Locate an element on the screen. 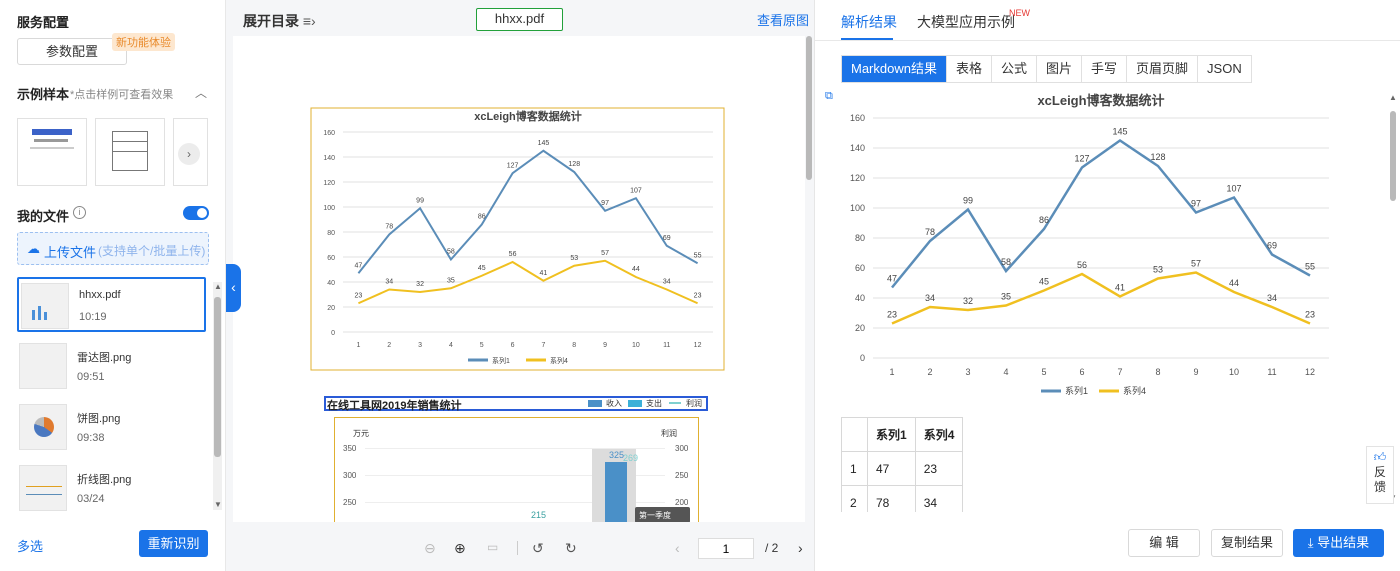 The height and width of the screenshot is (571, 1400). file-list-scrollbar: ▲ ▼ is located at coordinates (217, 396).